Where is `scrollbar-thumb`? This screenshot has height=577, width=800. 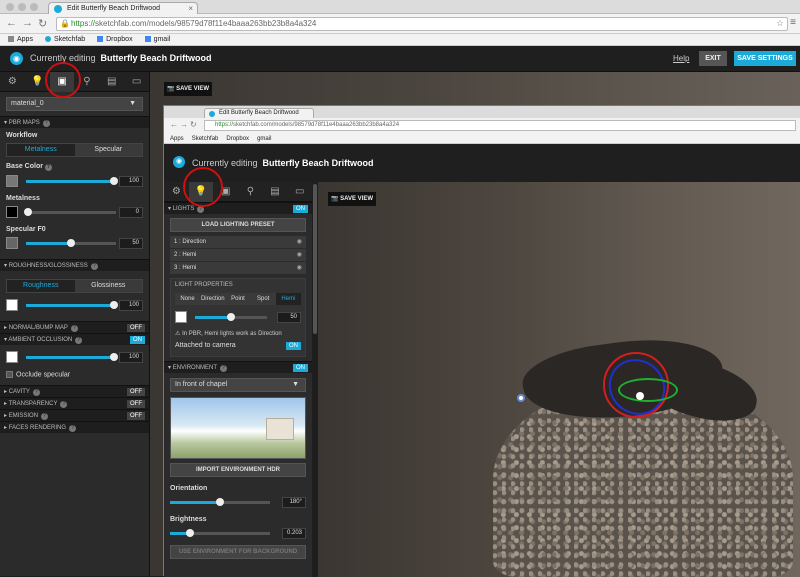
scrollbar-thumb is located at coordinates (315, 259).